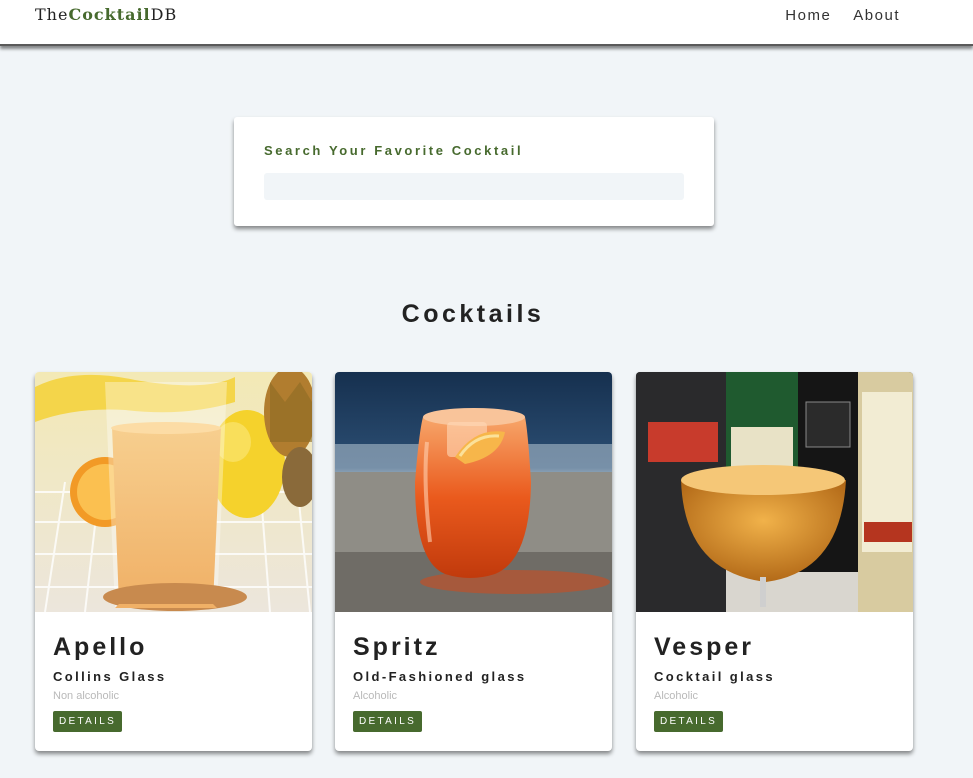  What do you see at coordinates (394, 150) in the screenshot?
I see `search-label: Search Your Favorite Cocktail` at bounding box center [394, 150].